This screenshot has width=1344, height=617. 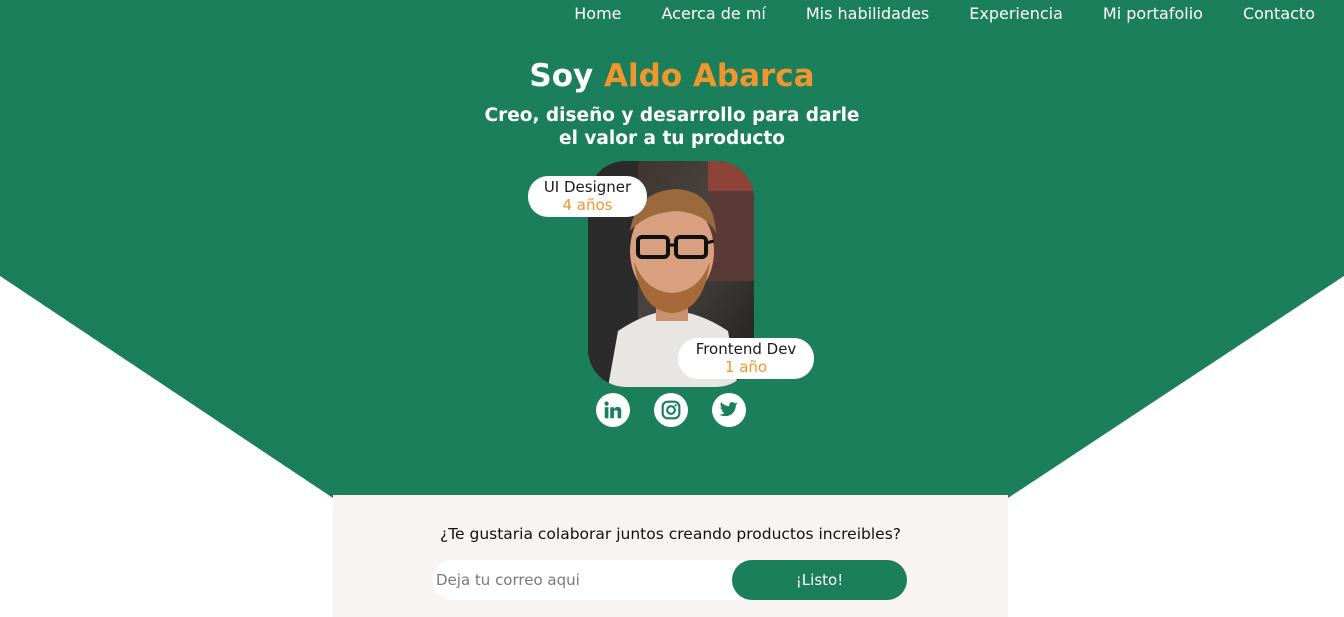 I want to click on instagram-icon, so click(x=671, y=410).